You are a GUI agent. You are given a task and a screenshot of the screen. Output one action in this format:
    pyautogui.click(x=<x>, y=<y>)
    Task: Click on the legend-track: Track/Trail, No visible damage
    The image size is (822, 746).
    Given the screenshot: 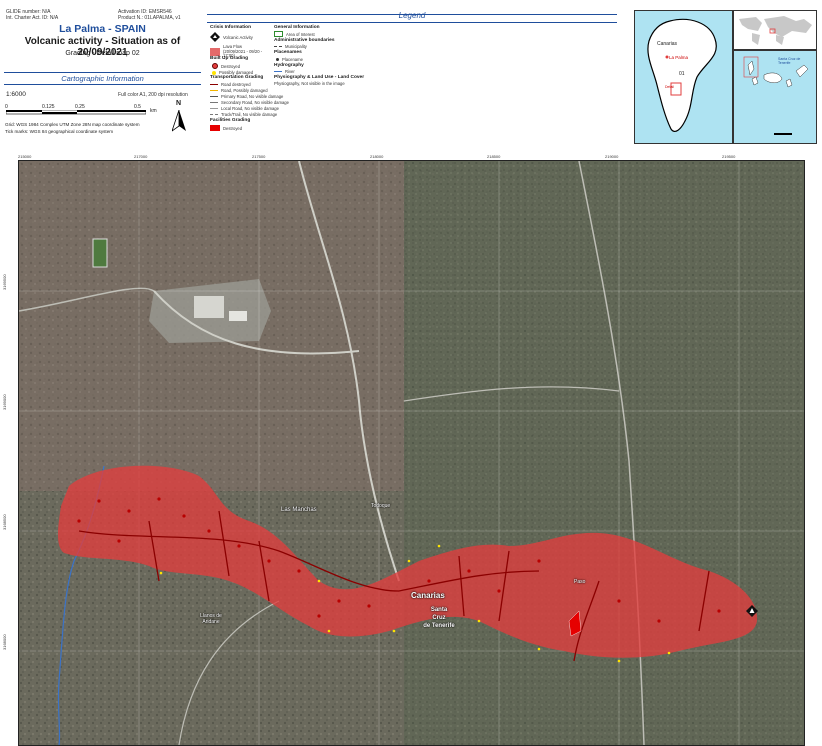 What is the action you would take?
    pyautogui.click(x=243, y=114)
    